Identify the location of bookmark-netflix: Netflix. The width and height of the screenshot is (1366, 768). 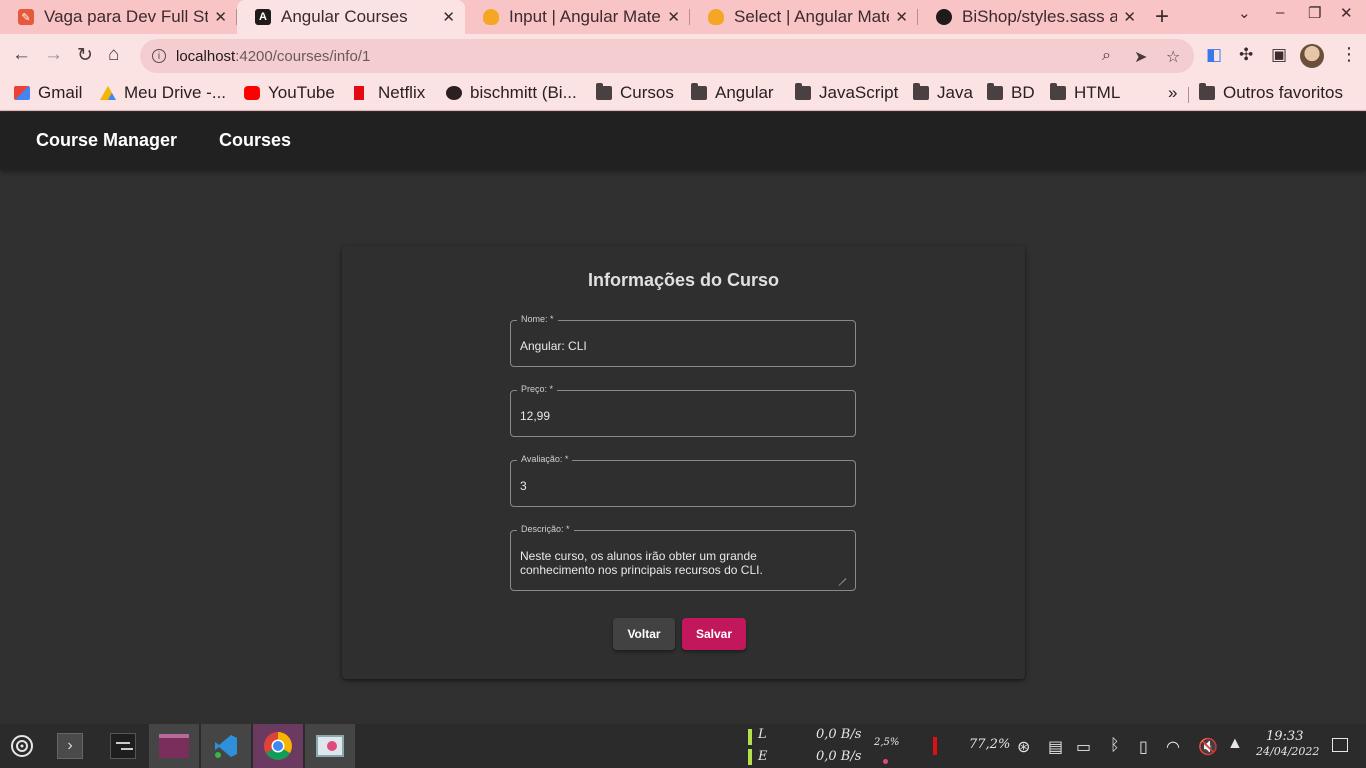
(389, 93).